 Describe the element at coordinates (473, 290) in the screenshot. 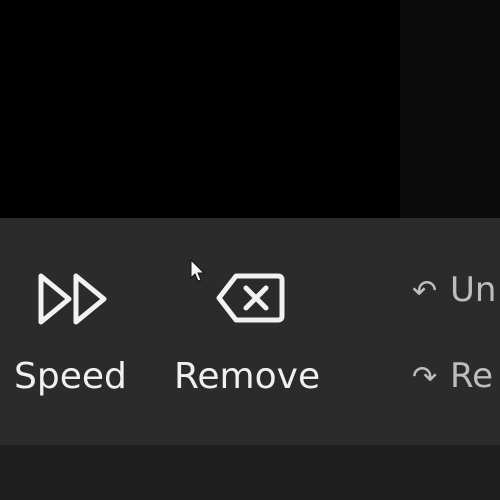

I see `undo-label: Un` at that location.